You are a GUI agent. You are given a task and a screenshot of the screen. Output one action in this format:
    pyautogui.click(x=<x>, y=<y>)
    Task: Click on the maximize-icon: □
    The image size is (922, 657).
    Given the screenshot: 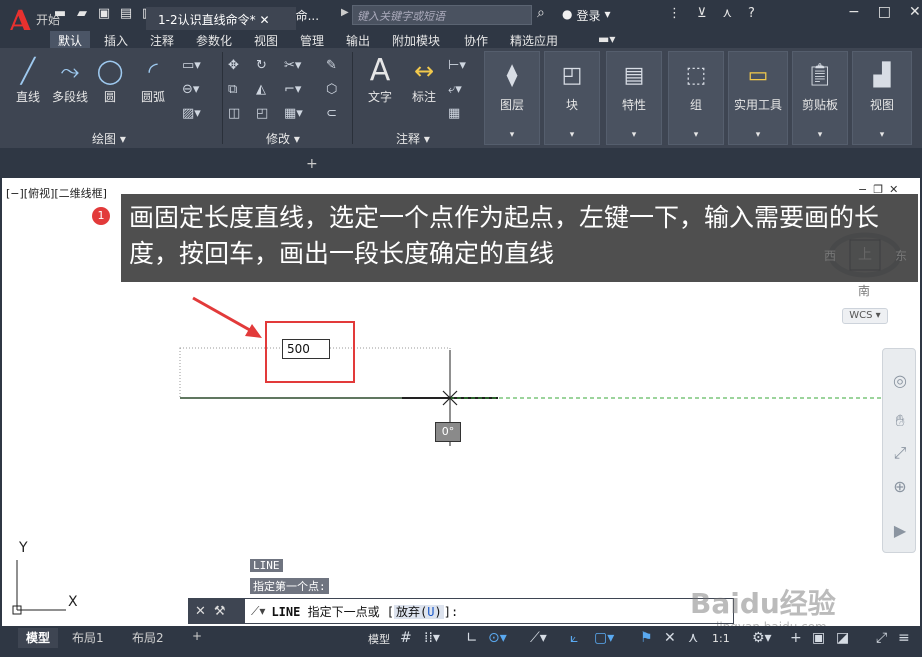 What is the action you would take?
    pyautogui.click(x=884, y=12)
    